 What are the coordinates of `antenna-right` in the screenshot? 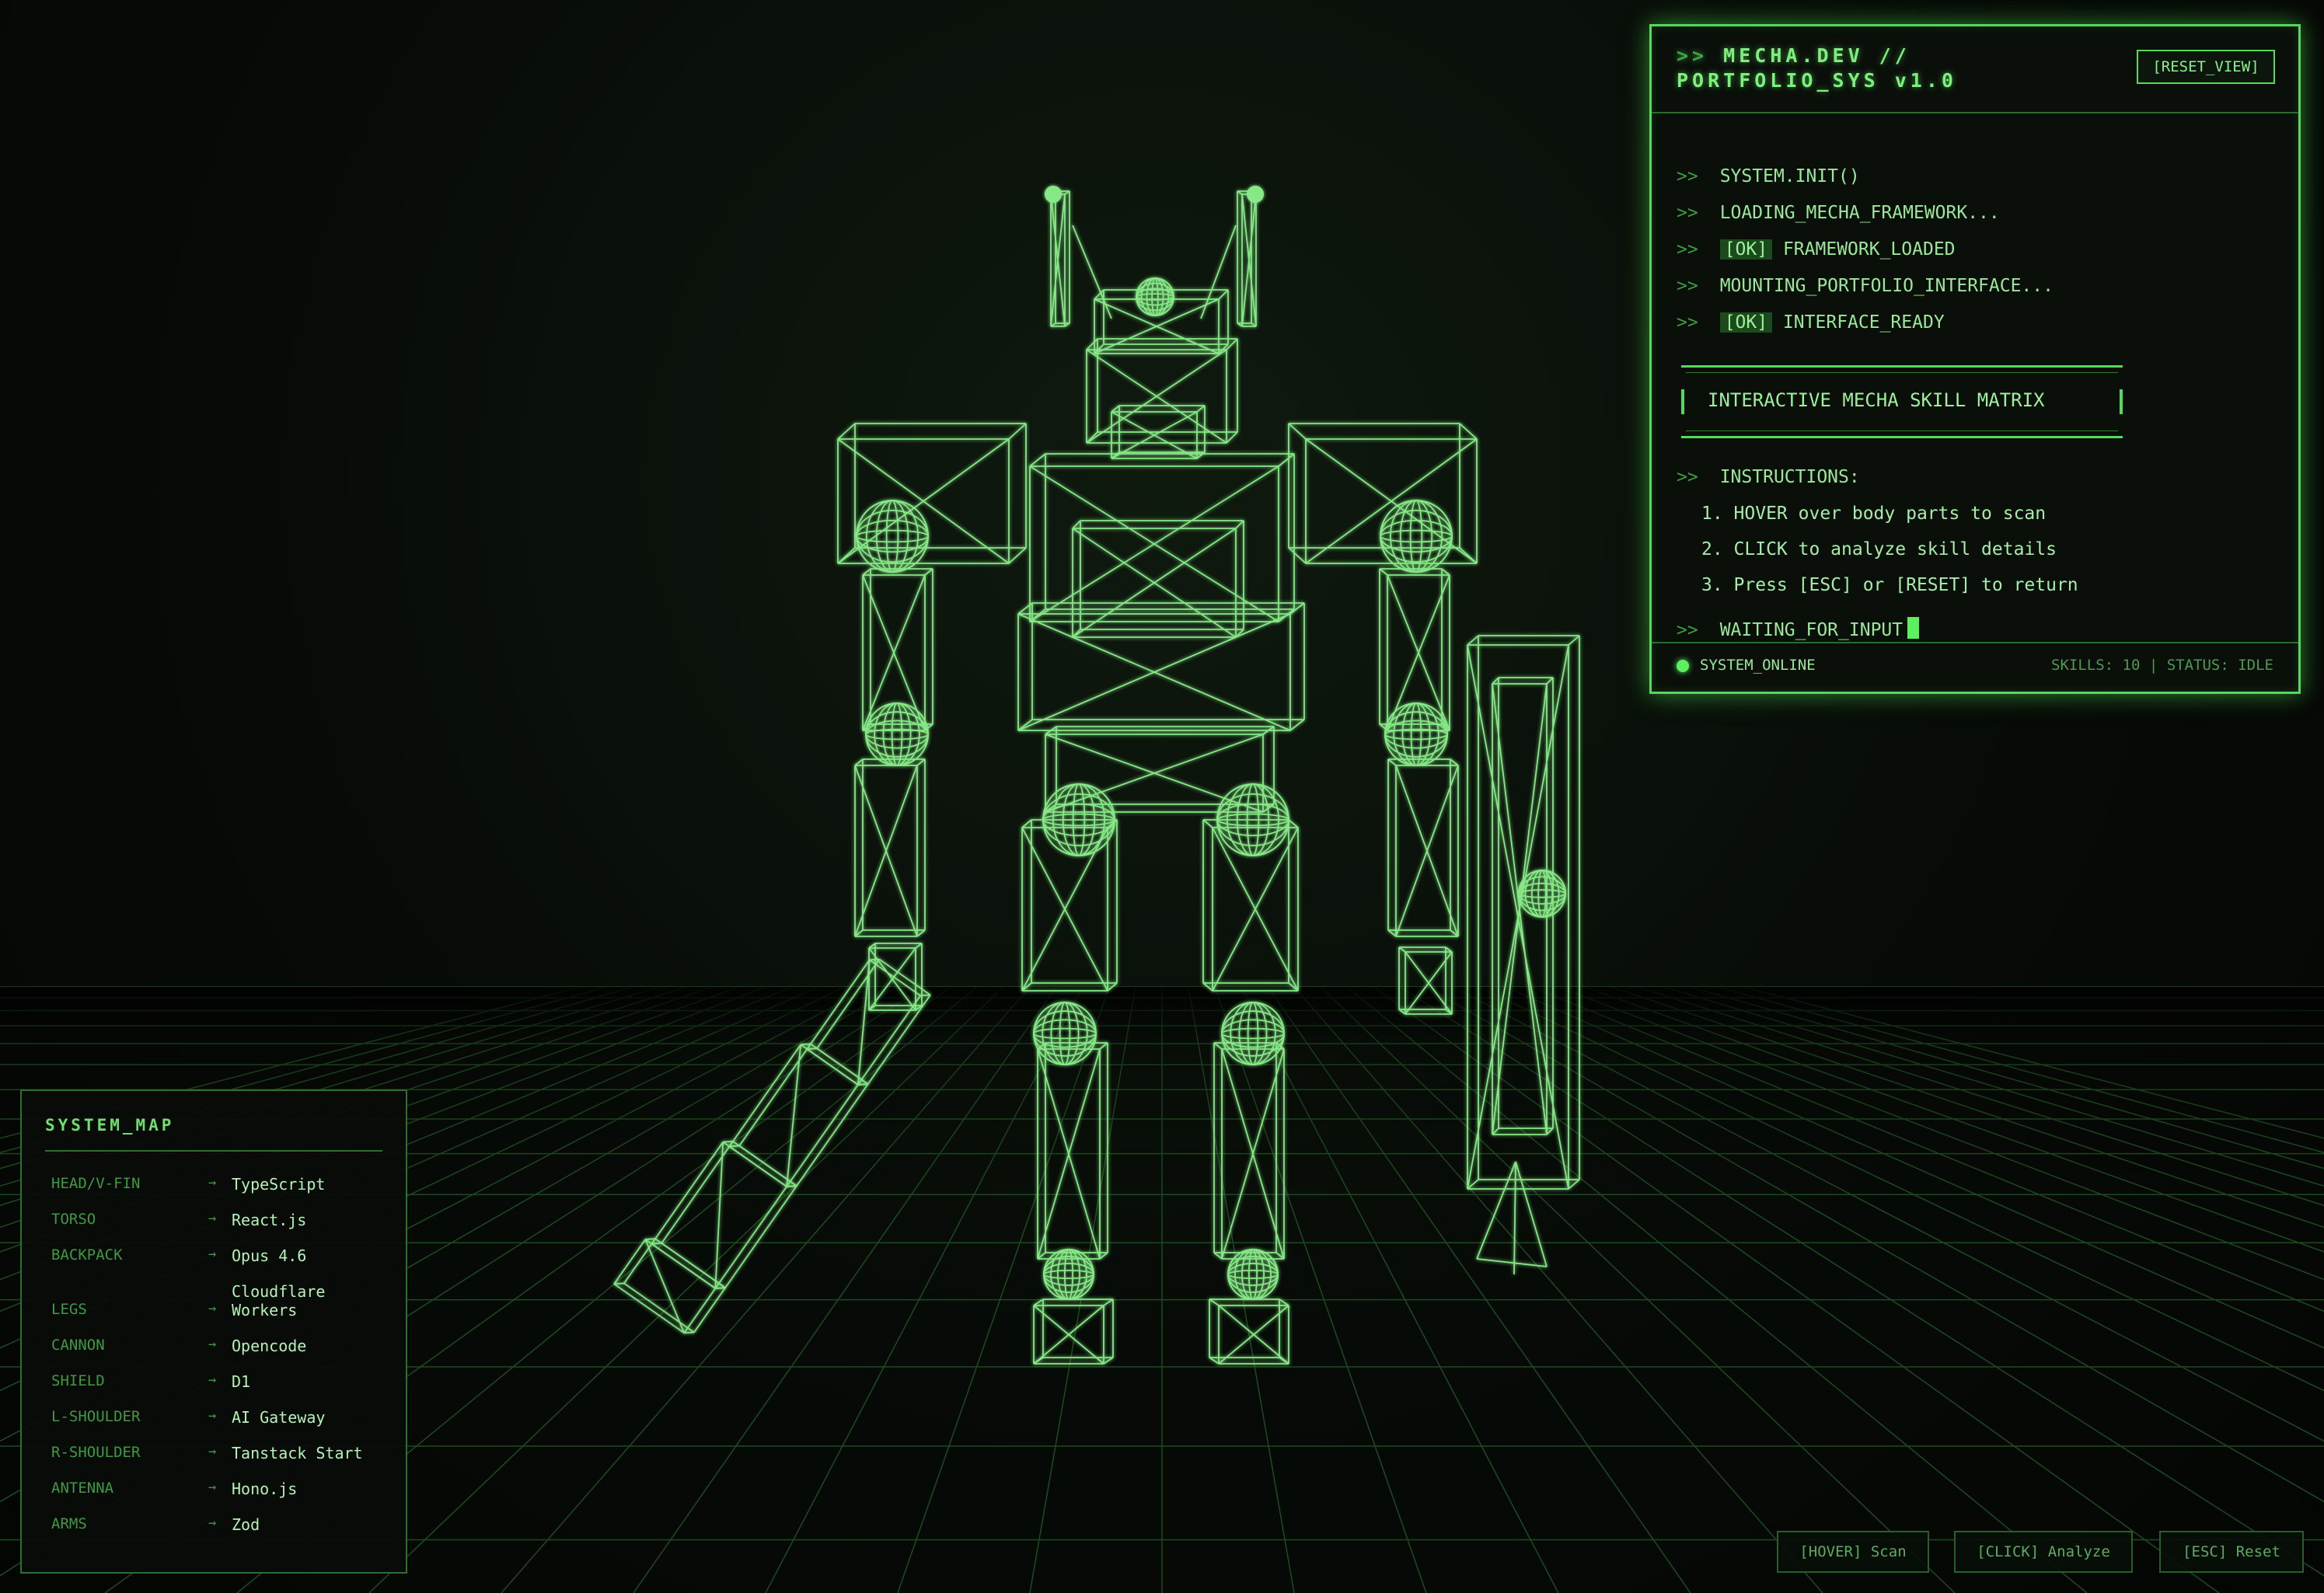 It's located at (1247, 259).